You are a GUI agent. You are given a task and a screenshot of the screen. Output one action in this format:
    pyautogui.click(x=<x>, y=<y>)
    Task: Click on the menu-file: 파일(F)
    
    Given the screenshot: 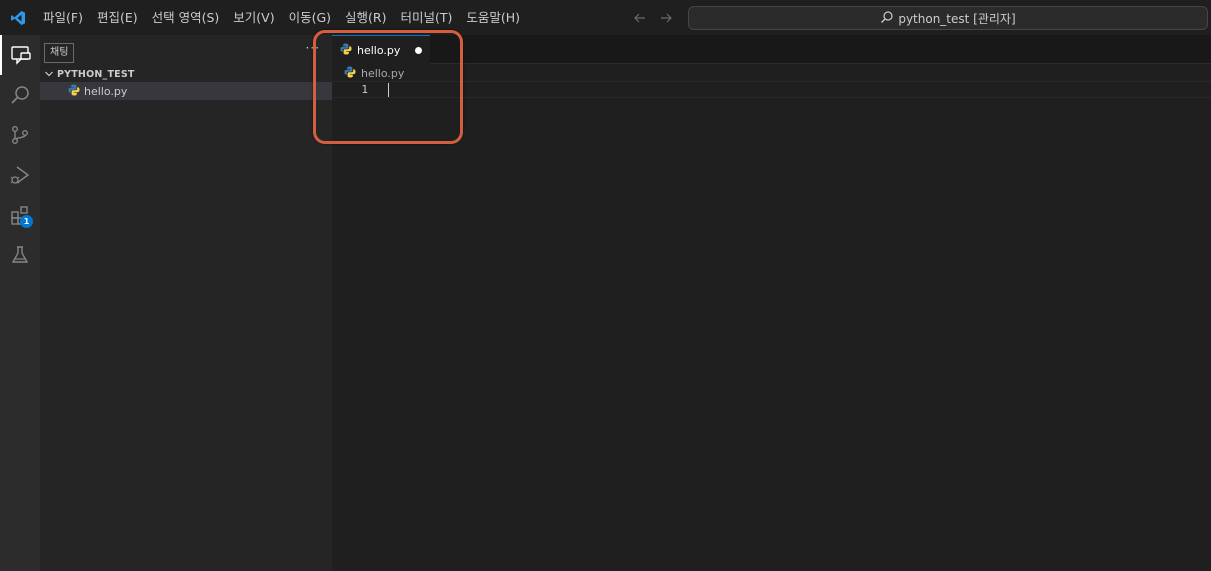 What is the action you would take?
    pyautogui.click(x=63, y=17)
    